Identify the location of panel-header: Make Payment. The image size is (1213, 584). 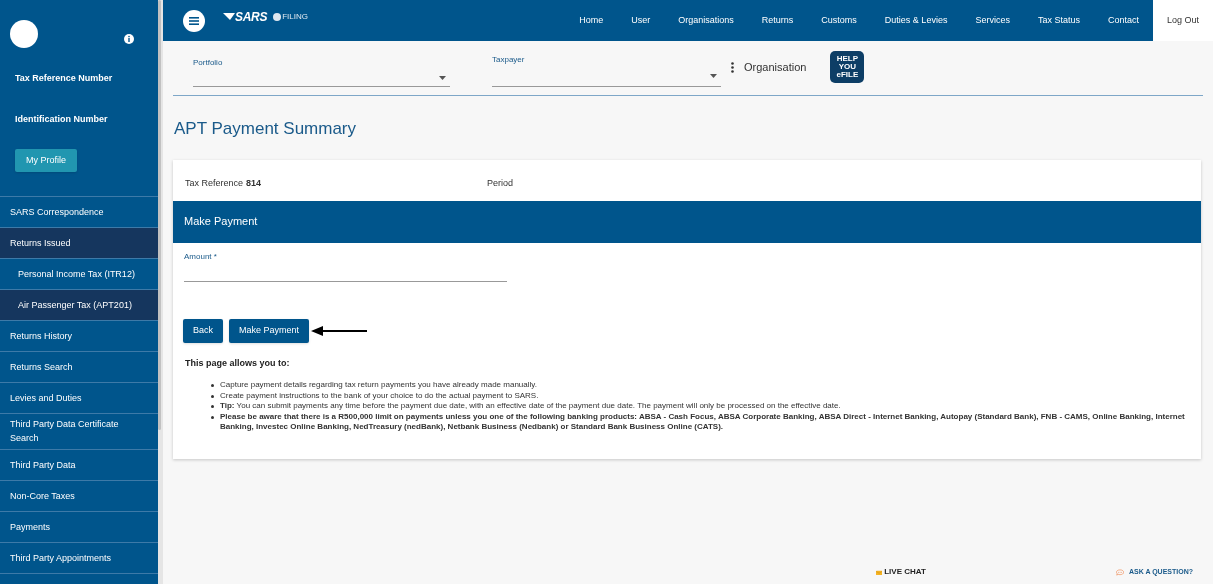
(687, 221).